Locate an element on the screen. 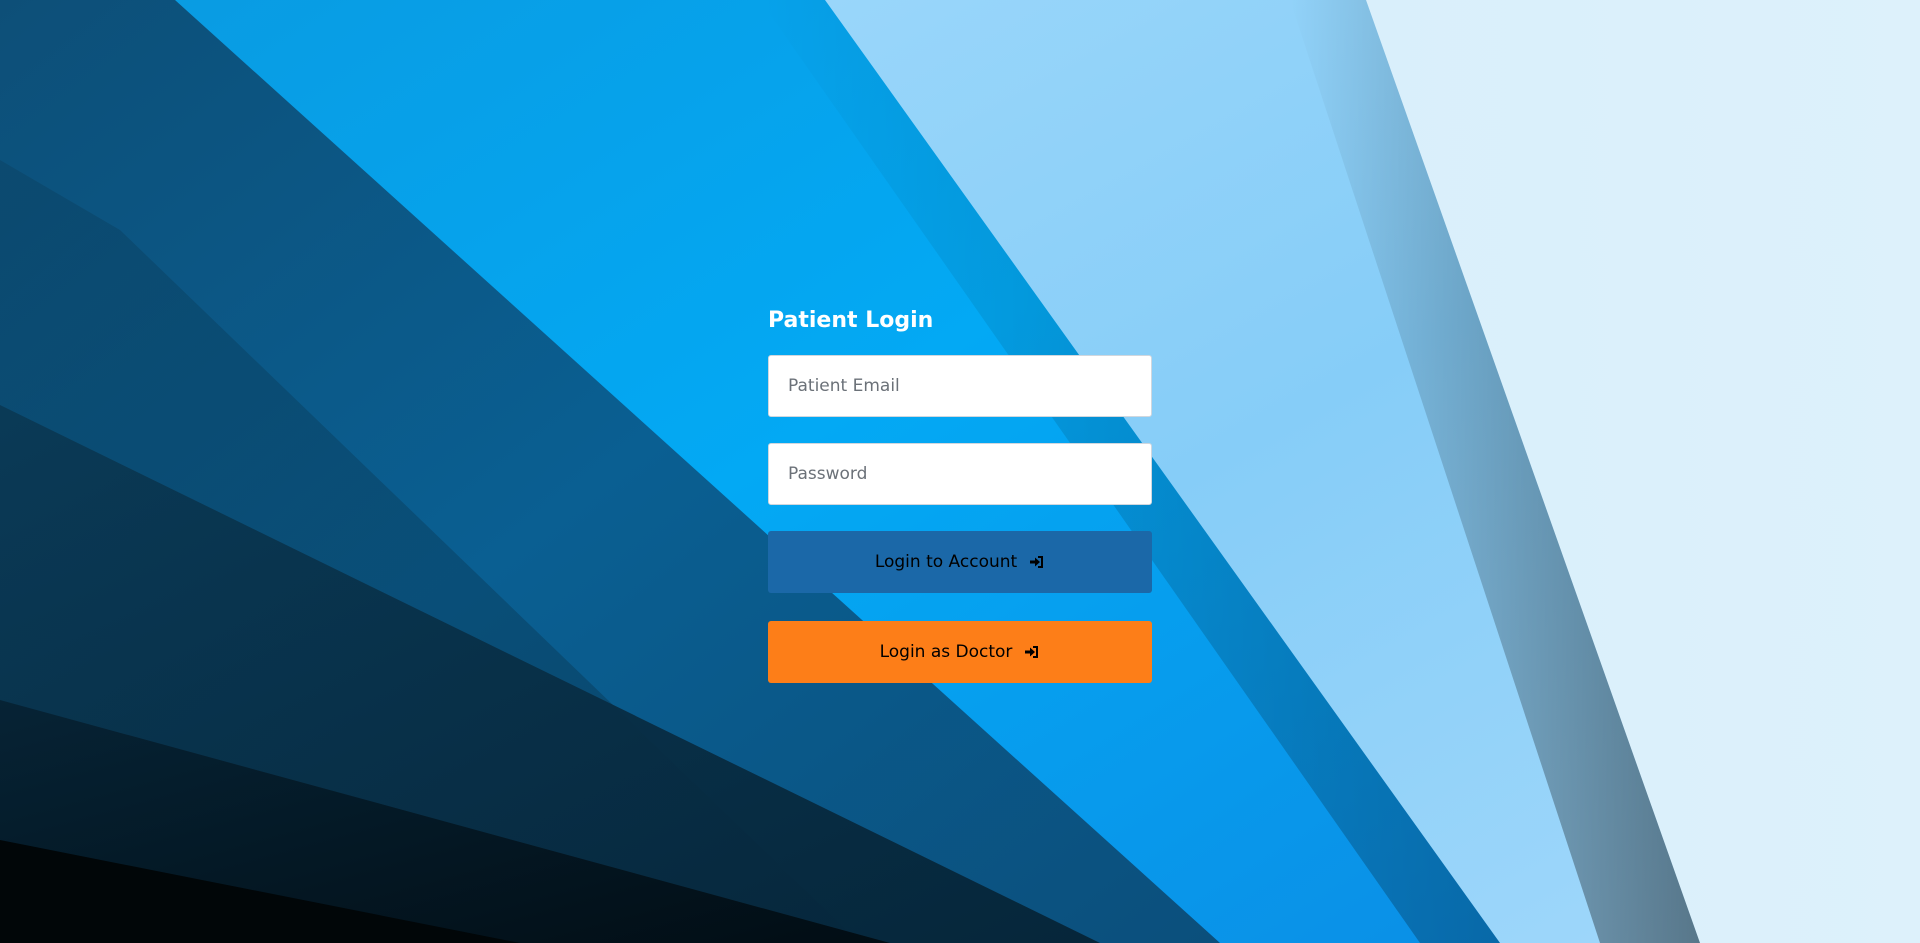 This screenshot has width=1920, height=943. password-input is located at coordinates (960, 474).